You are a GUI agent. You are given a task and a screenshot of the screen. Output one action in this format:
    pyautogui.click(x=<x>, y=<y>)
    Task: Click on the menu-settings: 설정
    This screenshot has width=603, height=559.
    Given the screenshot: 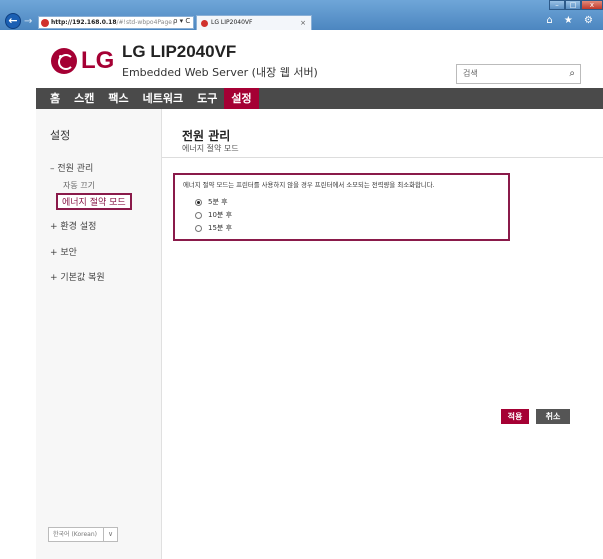 What is the action you would take?
    pyautogui.click(x=241, y=98)
    